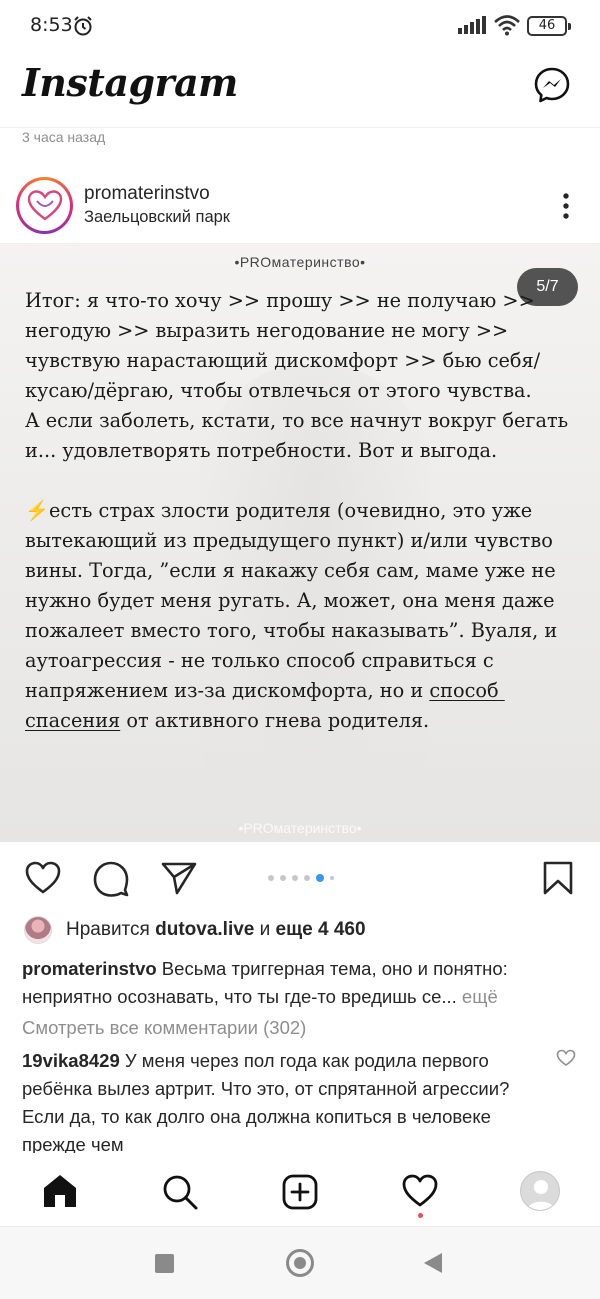 Image resolution: width=600 pixels, height=1299 pixels. Describe the element at coordinates (300, 26) in the screenshot. I see `status-bar: 8:53 46` at that location.